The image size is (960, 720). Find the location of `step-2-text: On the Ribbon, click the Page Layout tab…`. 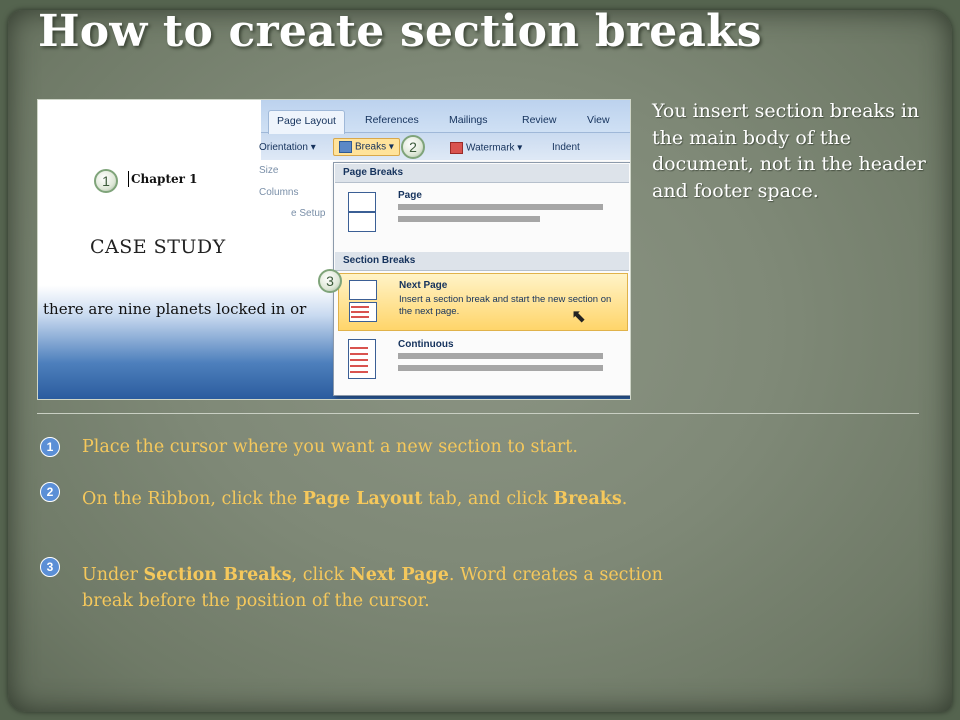

step-2-text: On the Ribbon, click the Page Layout tab… is located at coordinates (355, 499).